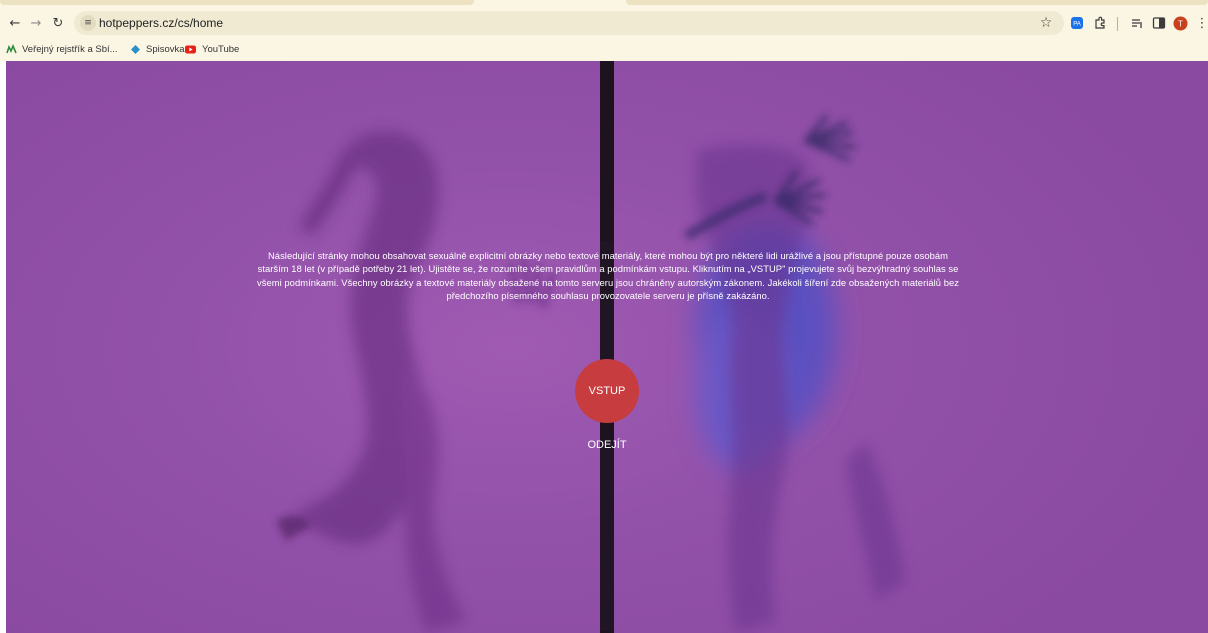 Image resolution: width=1208 pixels, height=633 pixels. Describe the element at coordinates (88, 23) in the screenshot. I see `site-info-icon: ≡` at that location.